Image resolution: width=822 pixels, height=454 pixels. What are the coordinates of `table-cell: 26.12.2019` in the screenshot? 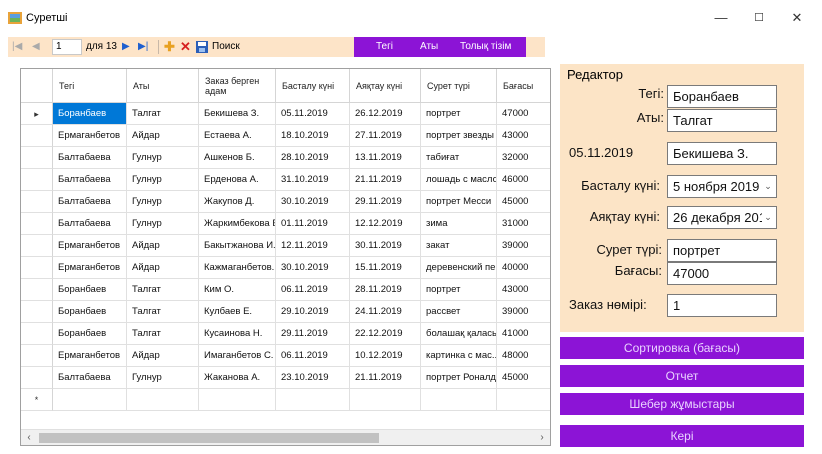 It's located at (385, 114).